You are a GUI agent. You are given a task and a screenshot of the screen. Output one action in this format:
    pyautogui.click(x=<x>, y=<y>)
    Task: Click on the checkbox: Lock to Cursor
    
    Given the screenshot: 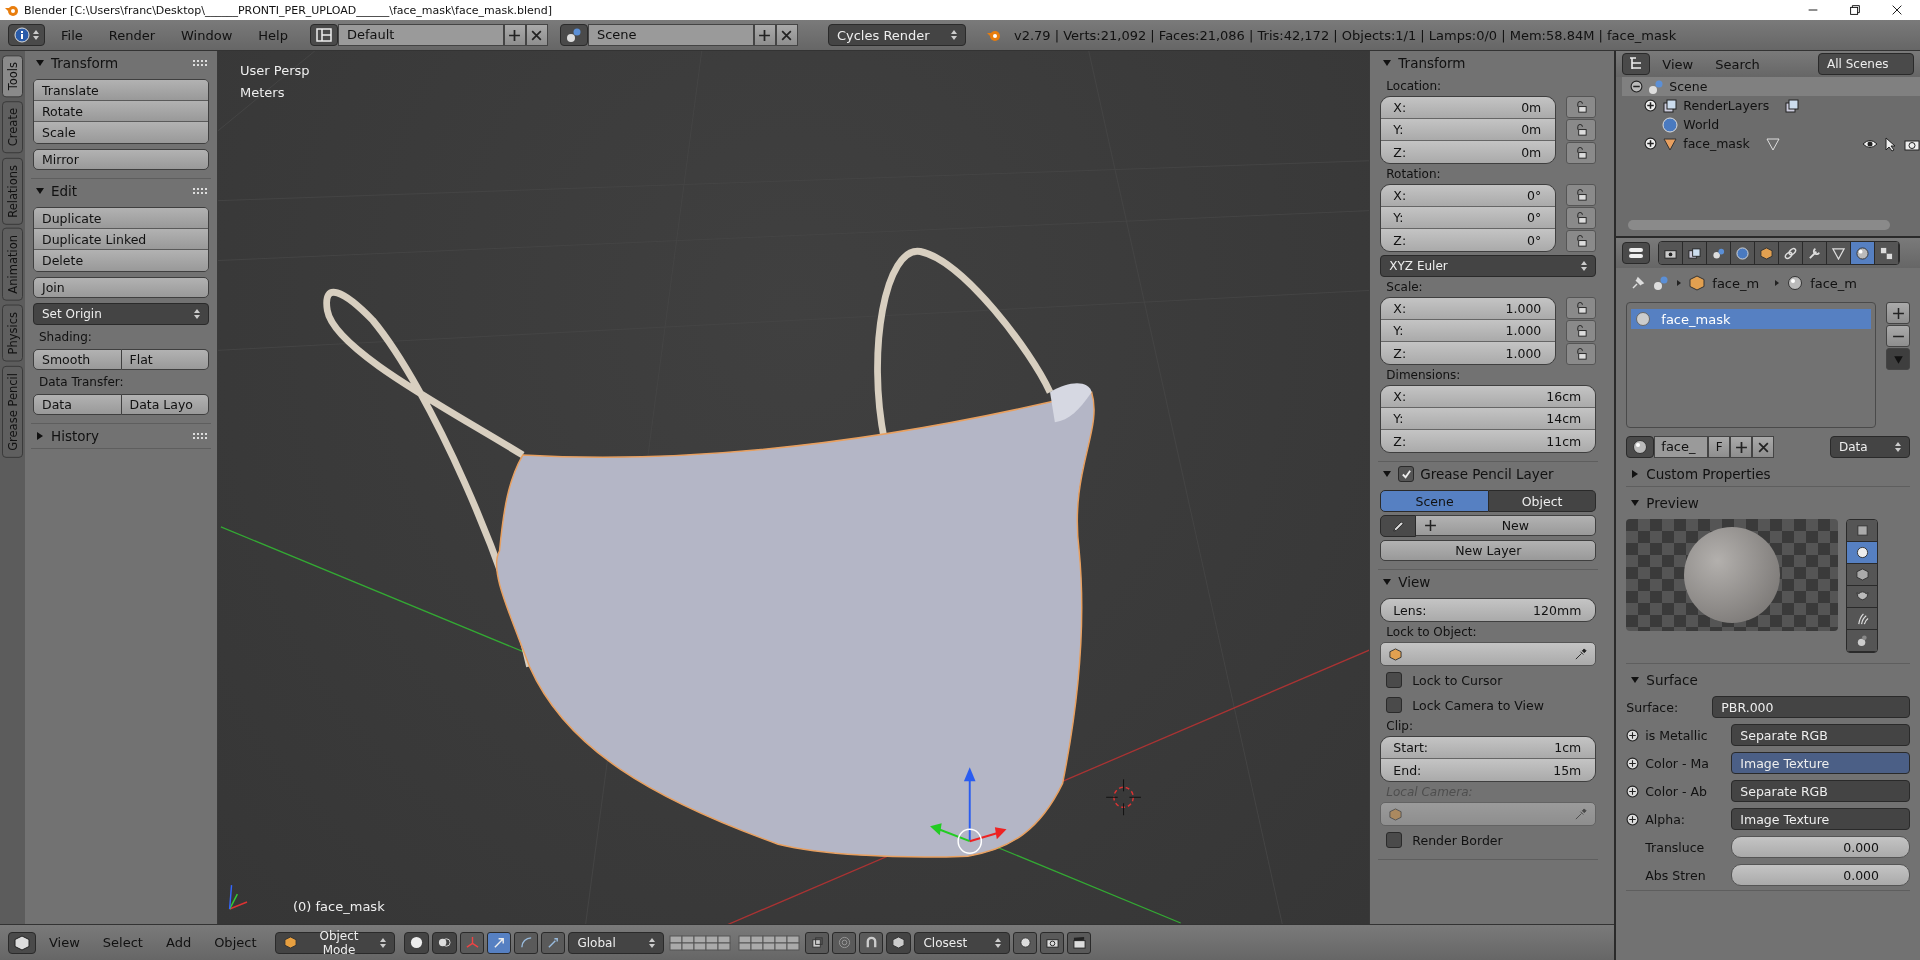 What is the action you would take?
    pyautogui.click(x=1488, y=680)
    